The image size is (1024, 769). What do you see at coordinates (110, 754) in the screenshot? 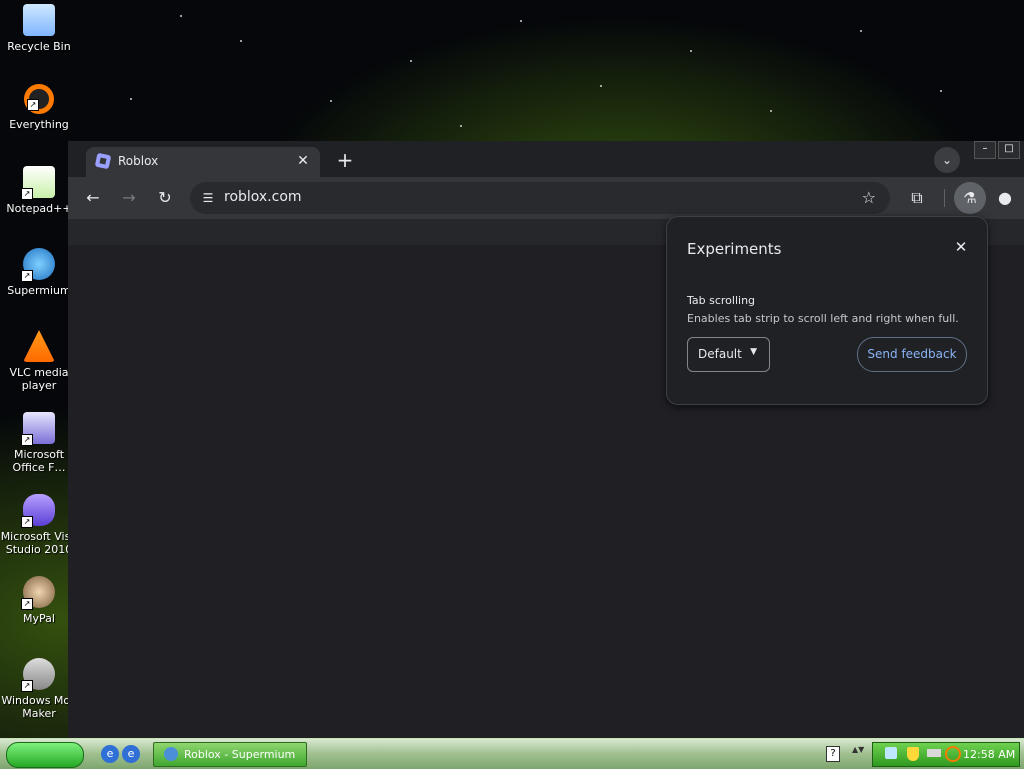
I see `ie-icon: e` at bounding box center [110, 754].